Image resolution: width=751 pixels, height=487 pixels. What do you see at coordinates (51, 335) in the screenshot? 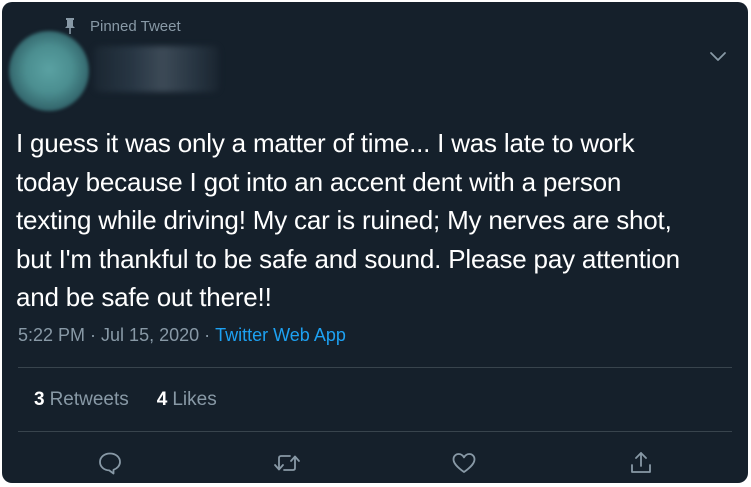
I see `tweet-time: 5:22 PM` at bounding box center [51, 335].